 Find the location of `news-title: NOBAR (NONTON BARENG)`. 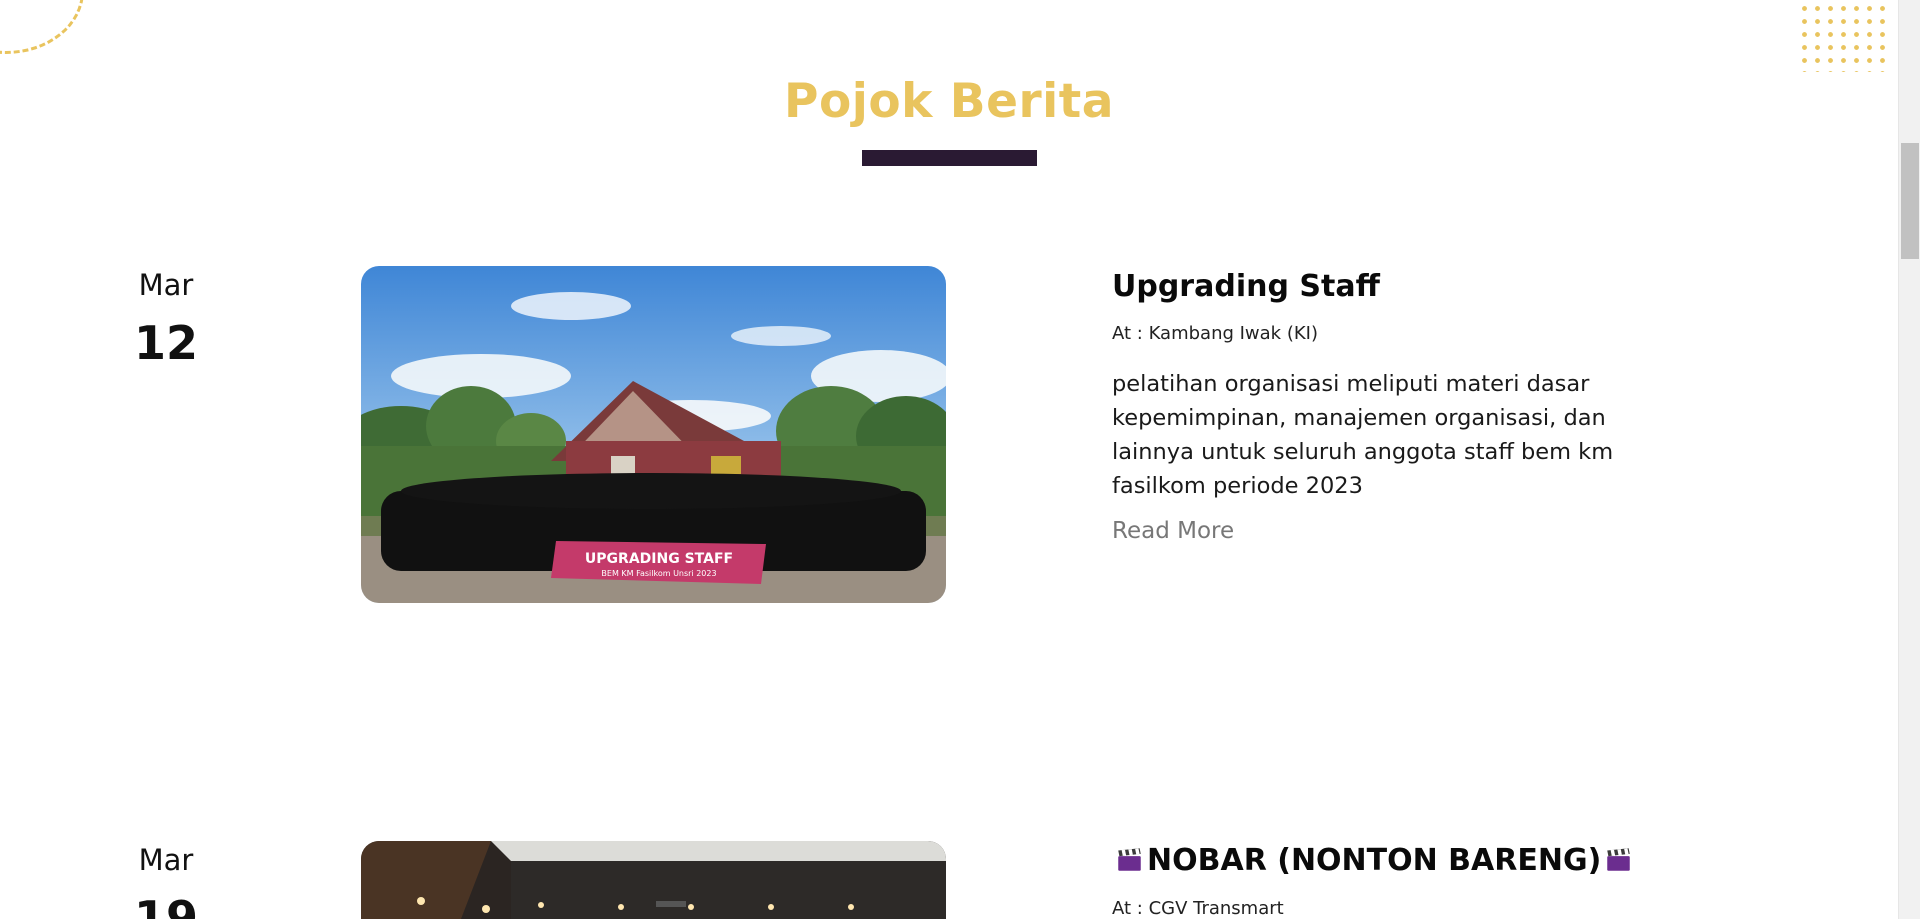

news-title: NOBAR (NONTON BARENG) is located at coordinates (1472, 860).